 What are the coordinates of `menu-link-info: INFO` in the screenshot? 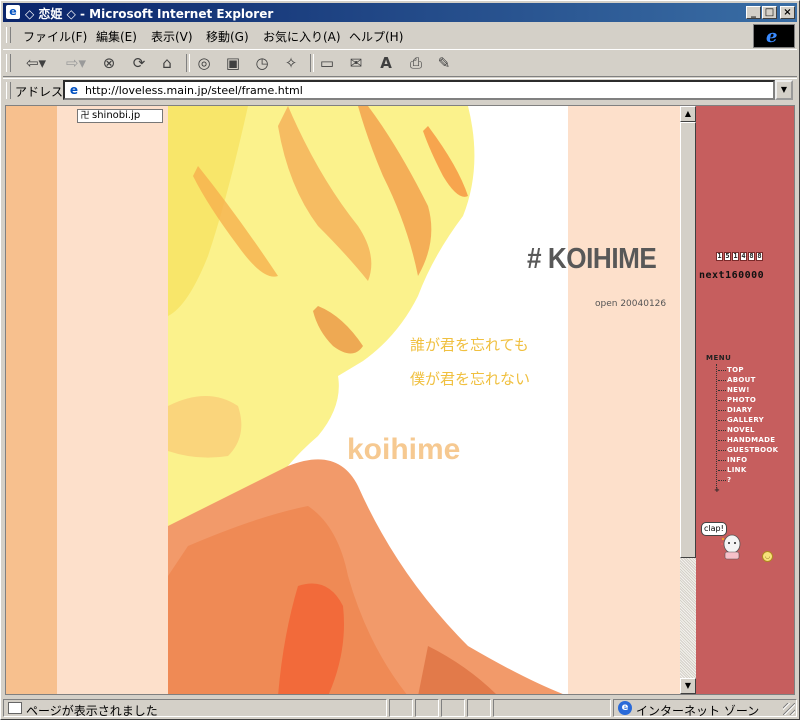 It's located at (732, 460).